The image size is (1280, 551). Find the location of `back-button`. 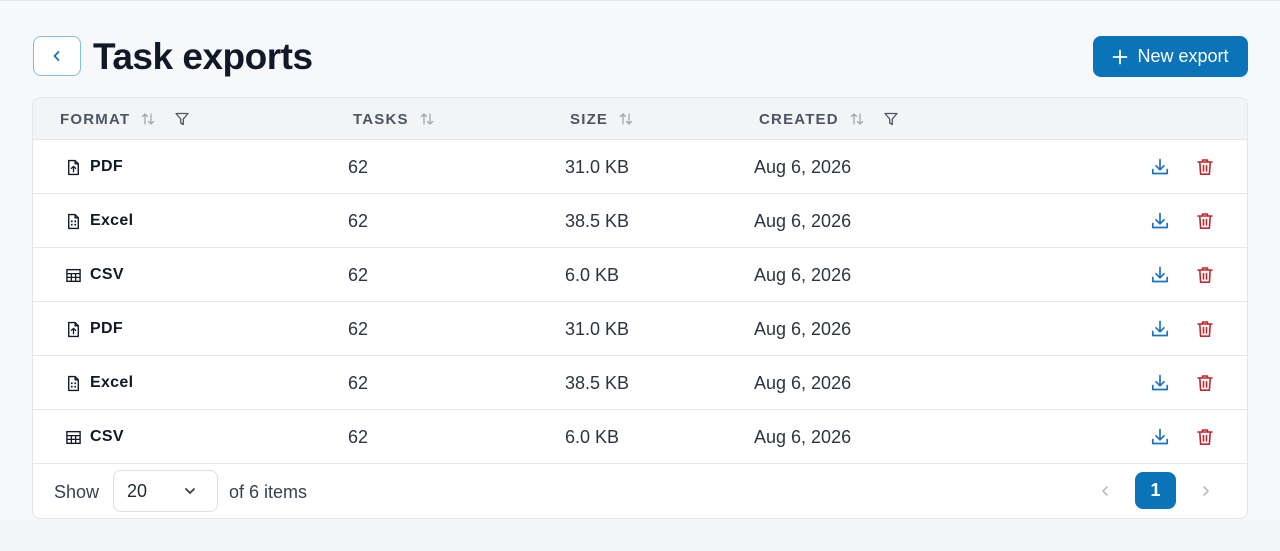

back-button is located at coordinates (57, 56).